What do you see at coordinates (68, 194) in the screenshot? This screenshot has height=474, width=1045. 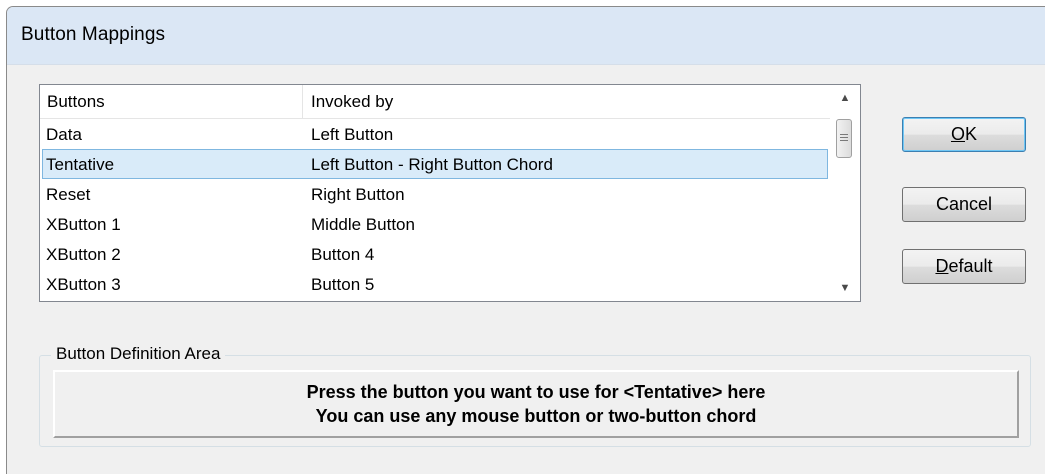 I see `row-button-name: Reset` at bounding box center [68, 194].